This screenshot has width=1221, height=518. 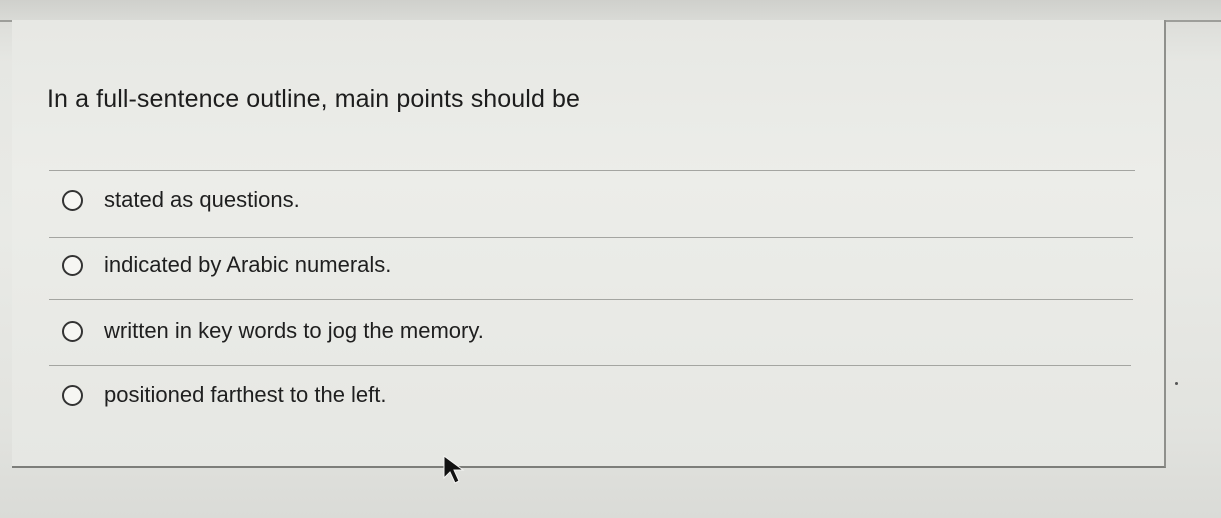 I want to click on decorative-dot, so click(x=1176, y=383).